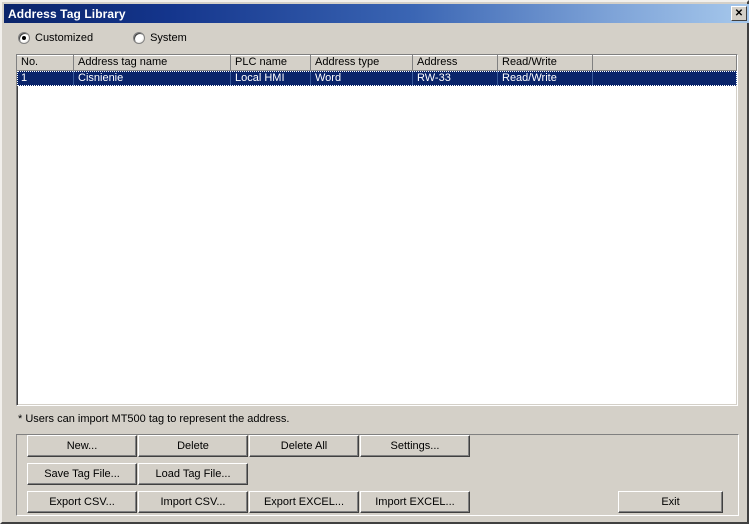 This screenshot has height=524, width=749. Describe the element at coordinates (362, 63) in the screenshot. I see `column-header: Address type` at that location.